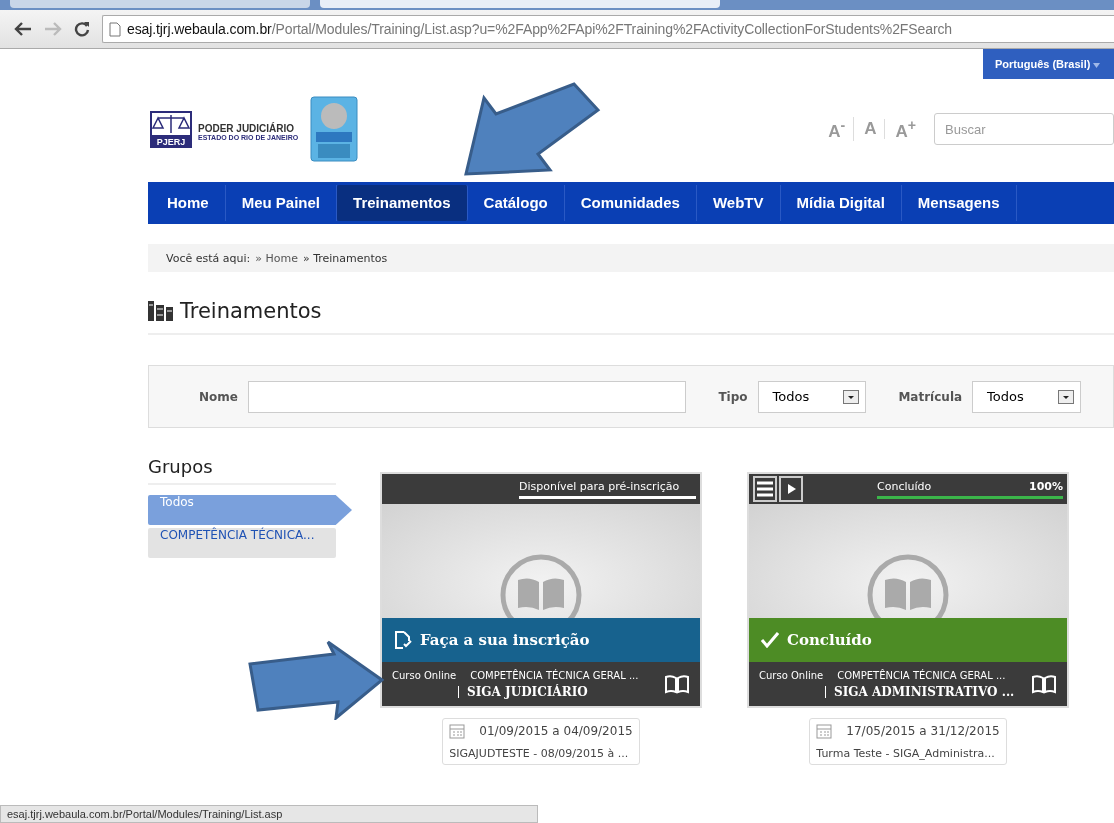 Image resolution: width=1114 pixels, height=823 pixels. What do you see at coordinates (403, 640) in the screenshot?
I see `enroll-icon` at bounding box center [403, 640].